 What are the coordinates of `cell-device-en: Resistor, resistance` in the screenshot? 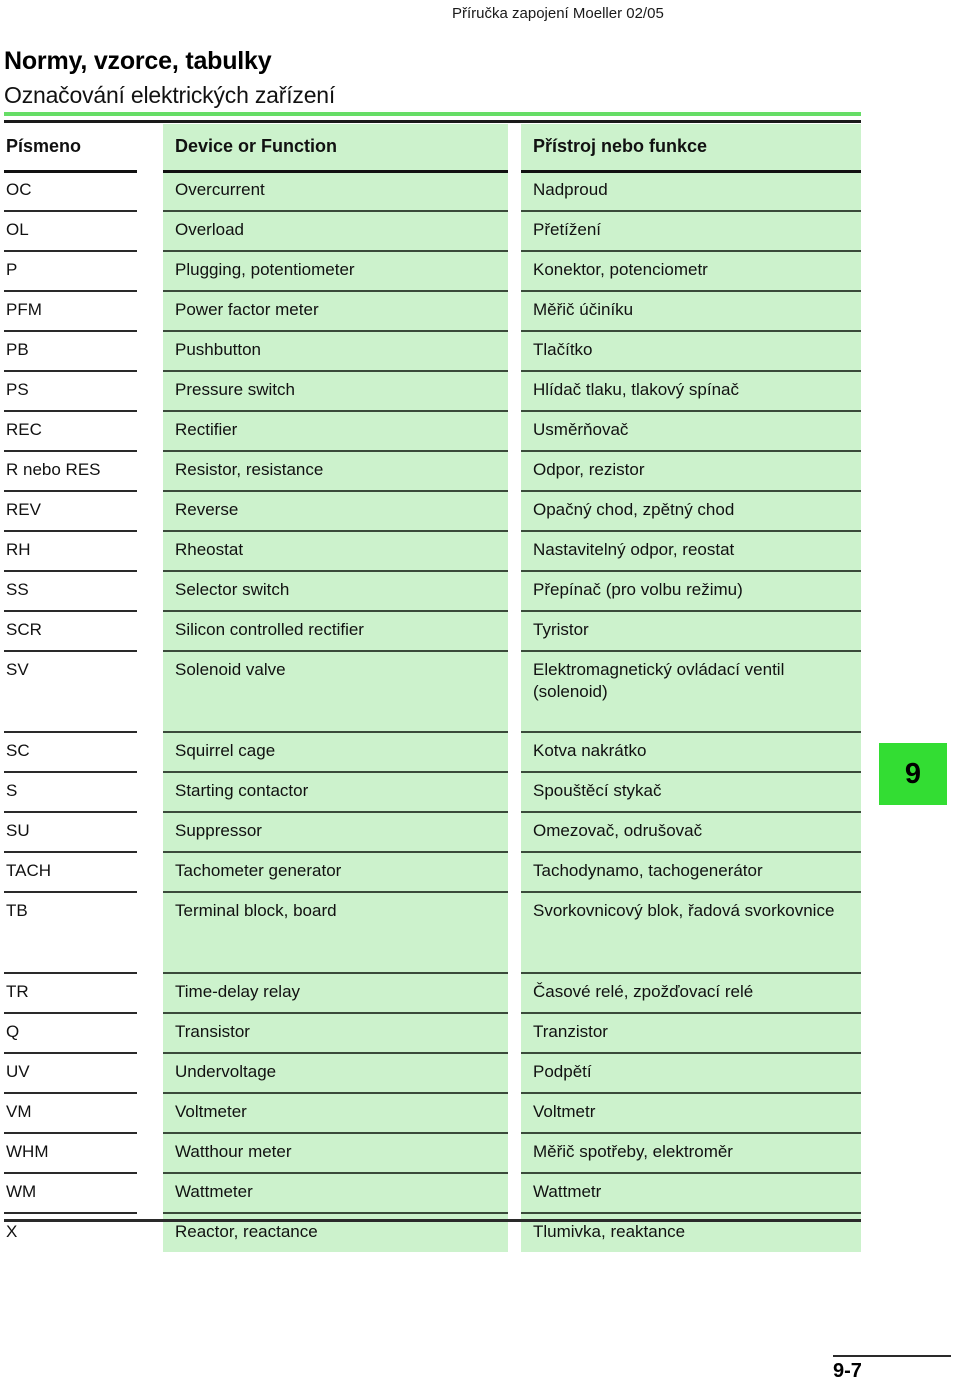 It's located at (335, 470).